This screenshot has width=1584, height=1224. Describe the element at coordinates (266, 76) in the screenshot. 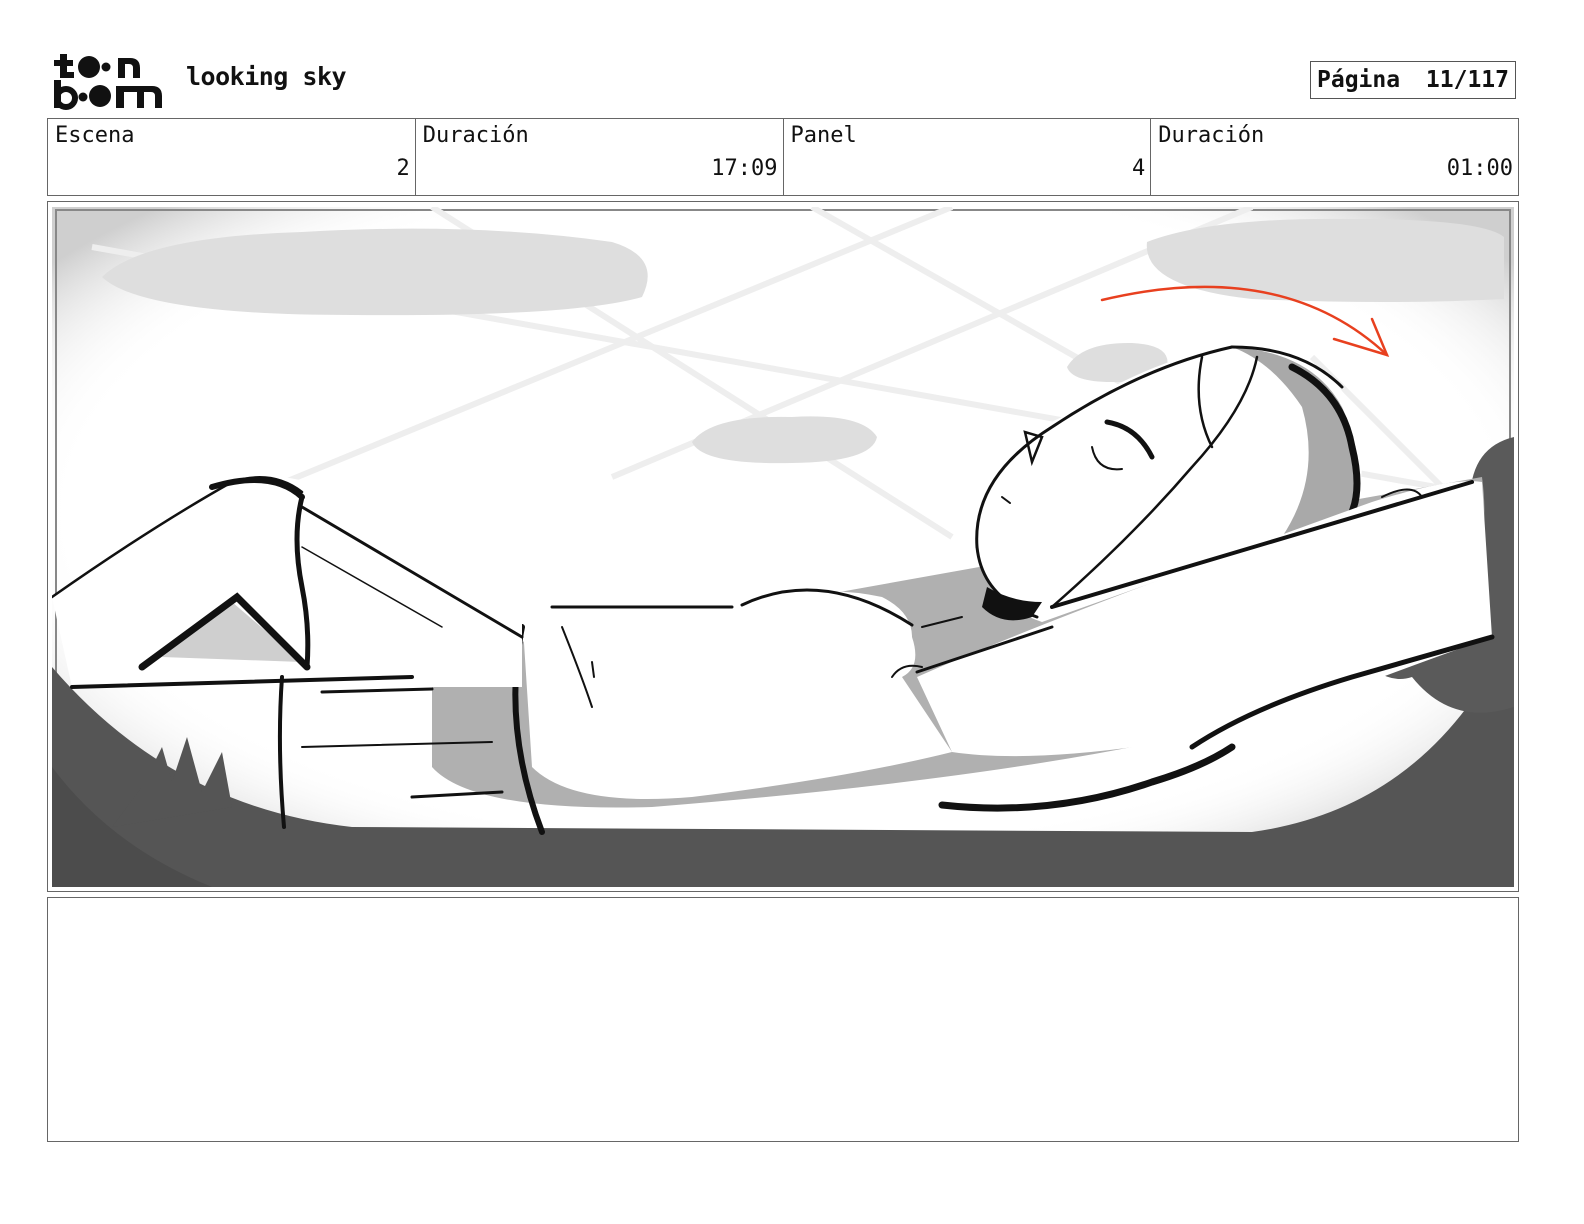

I see `project-title: looking sky` at that location.